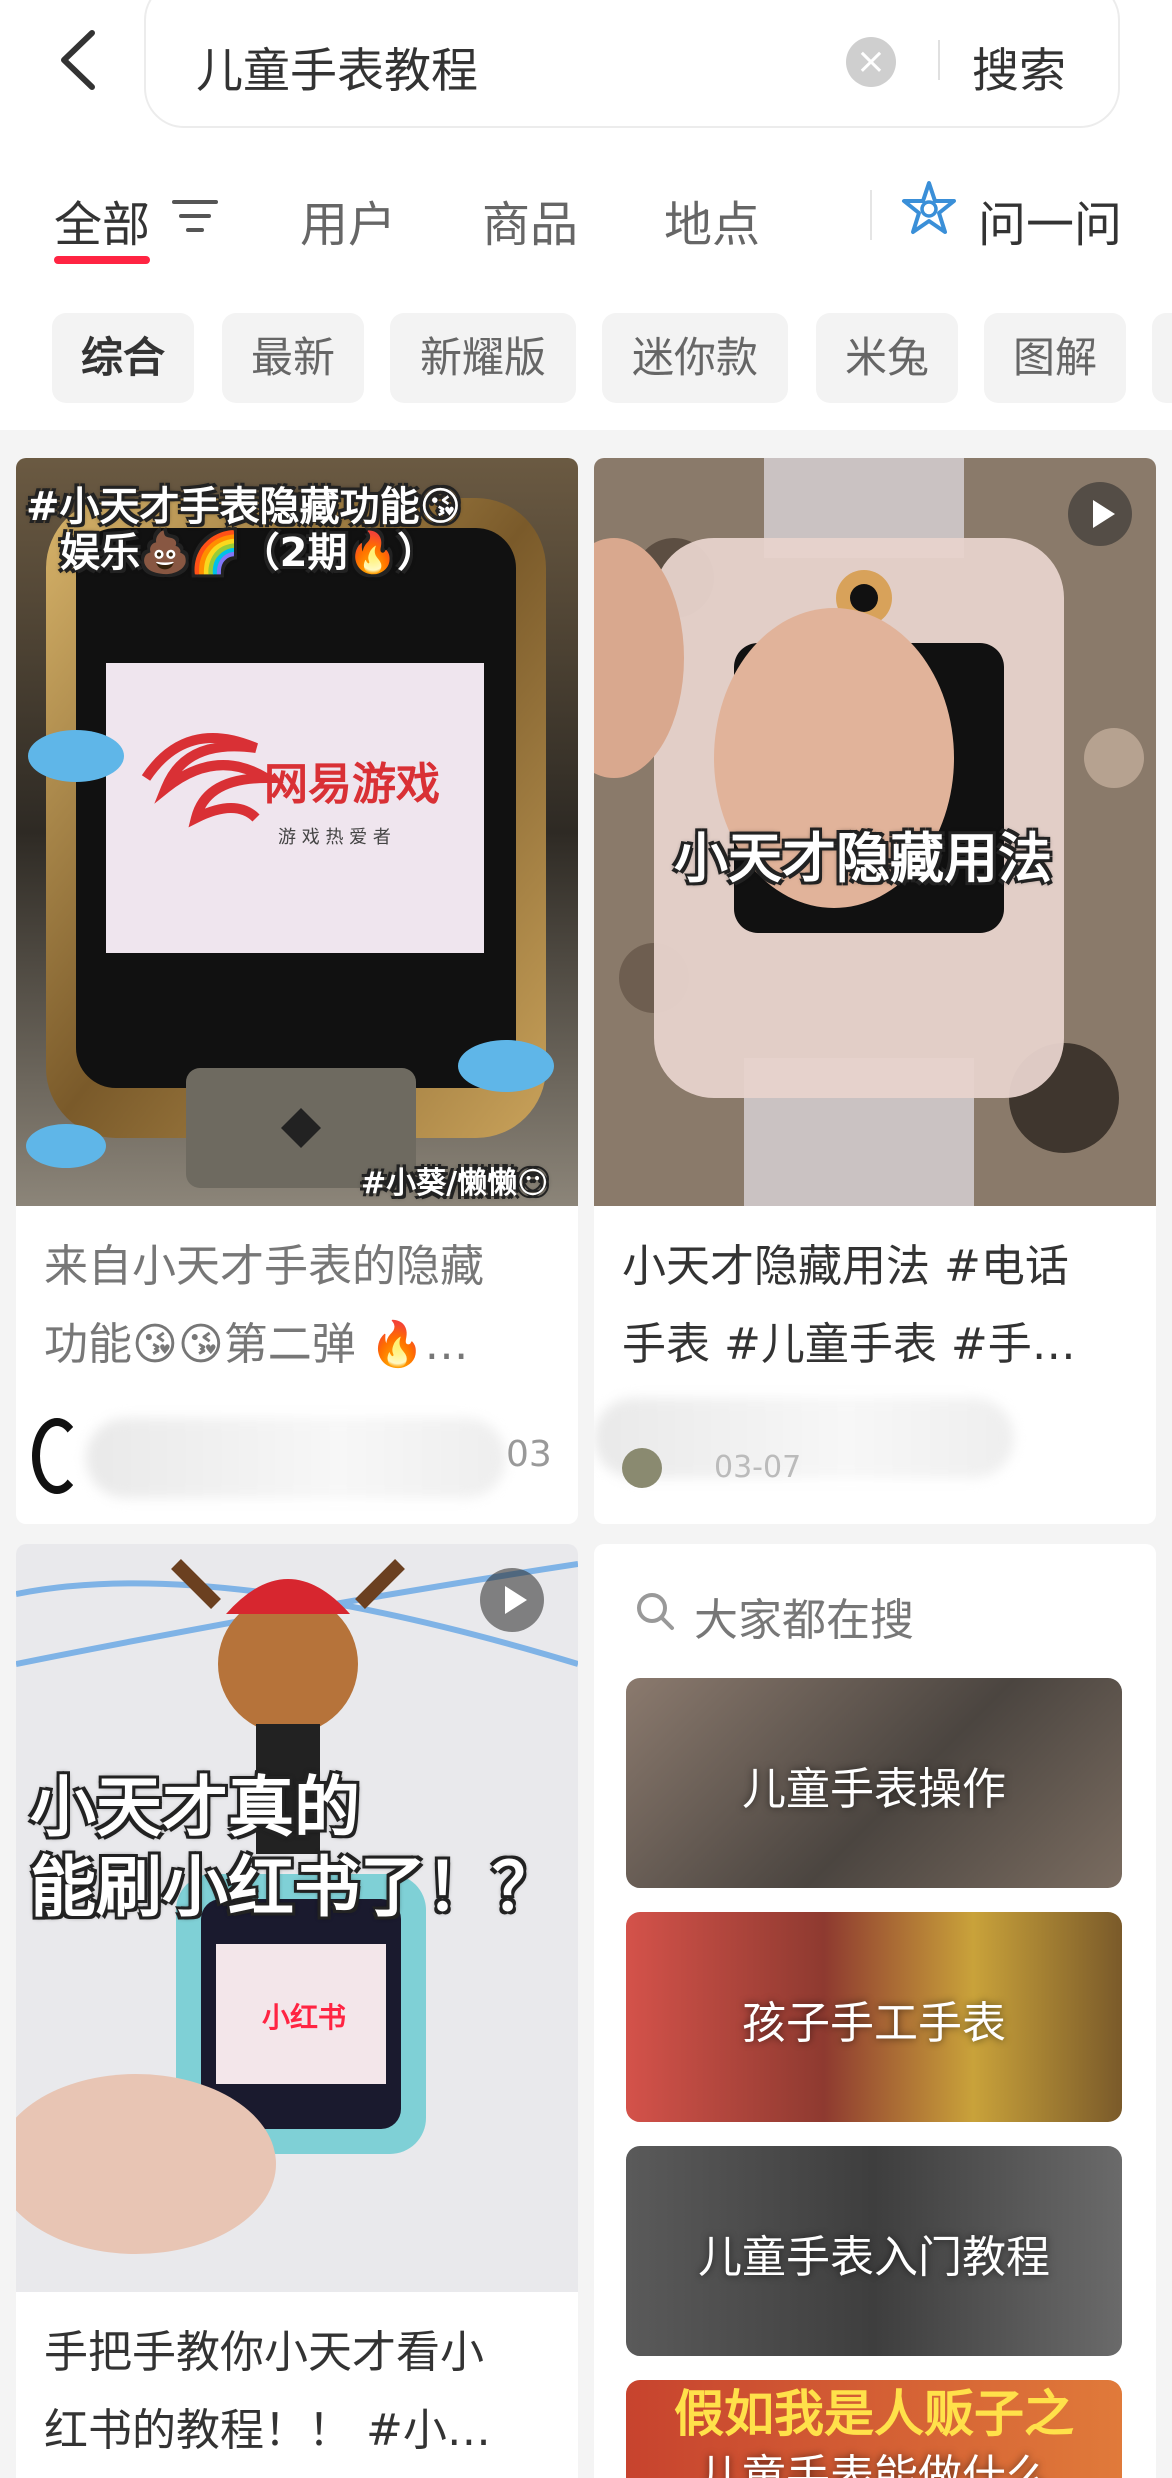  I want to click on sparkle-star-icon, so click(929, 207).